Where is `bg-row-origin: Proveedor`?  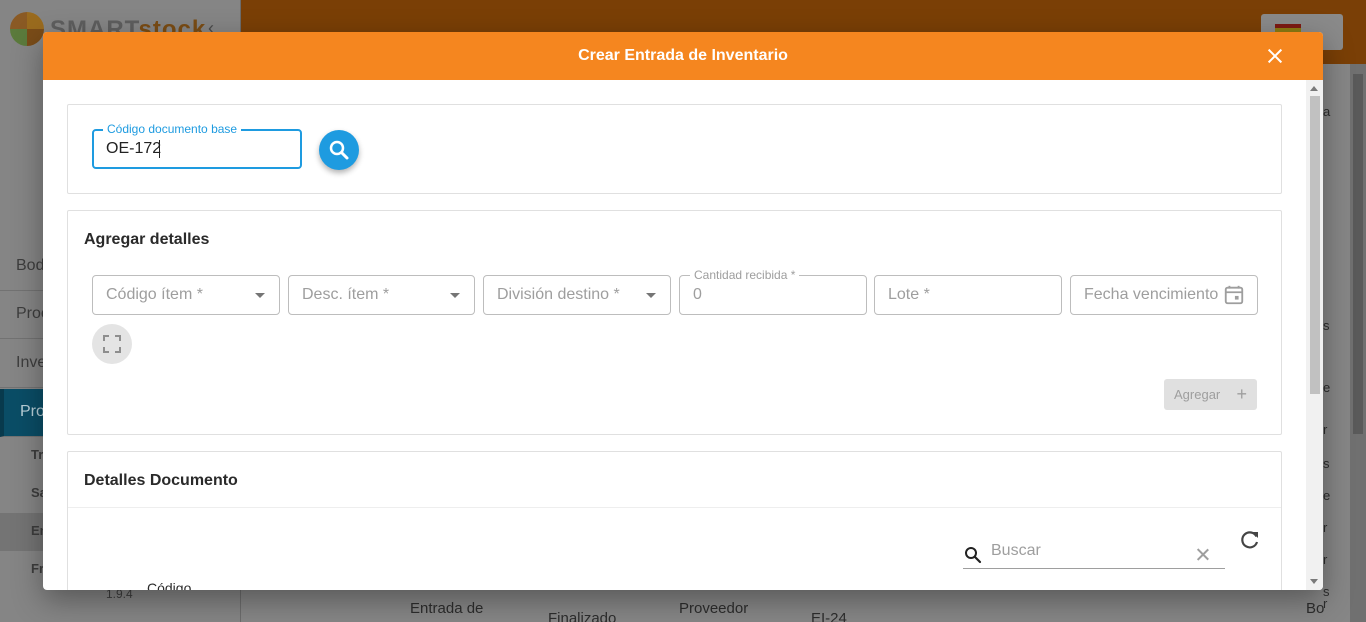 bg-row-origin: Proveedor is located at coordinates (714, 608).